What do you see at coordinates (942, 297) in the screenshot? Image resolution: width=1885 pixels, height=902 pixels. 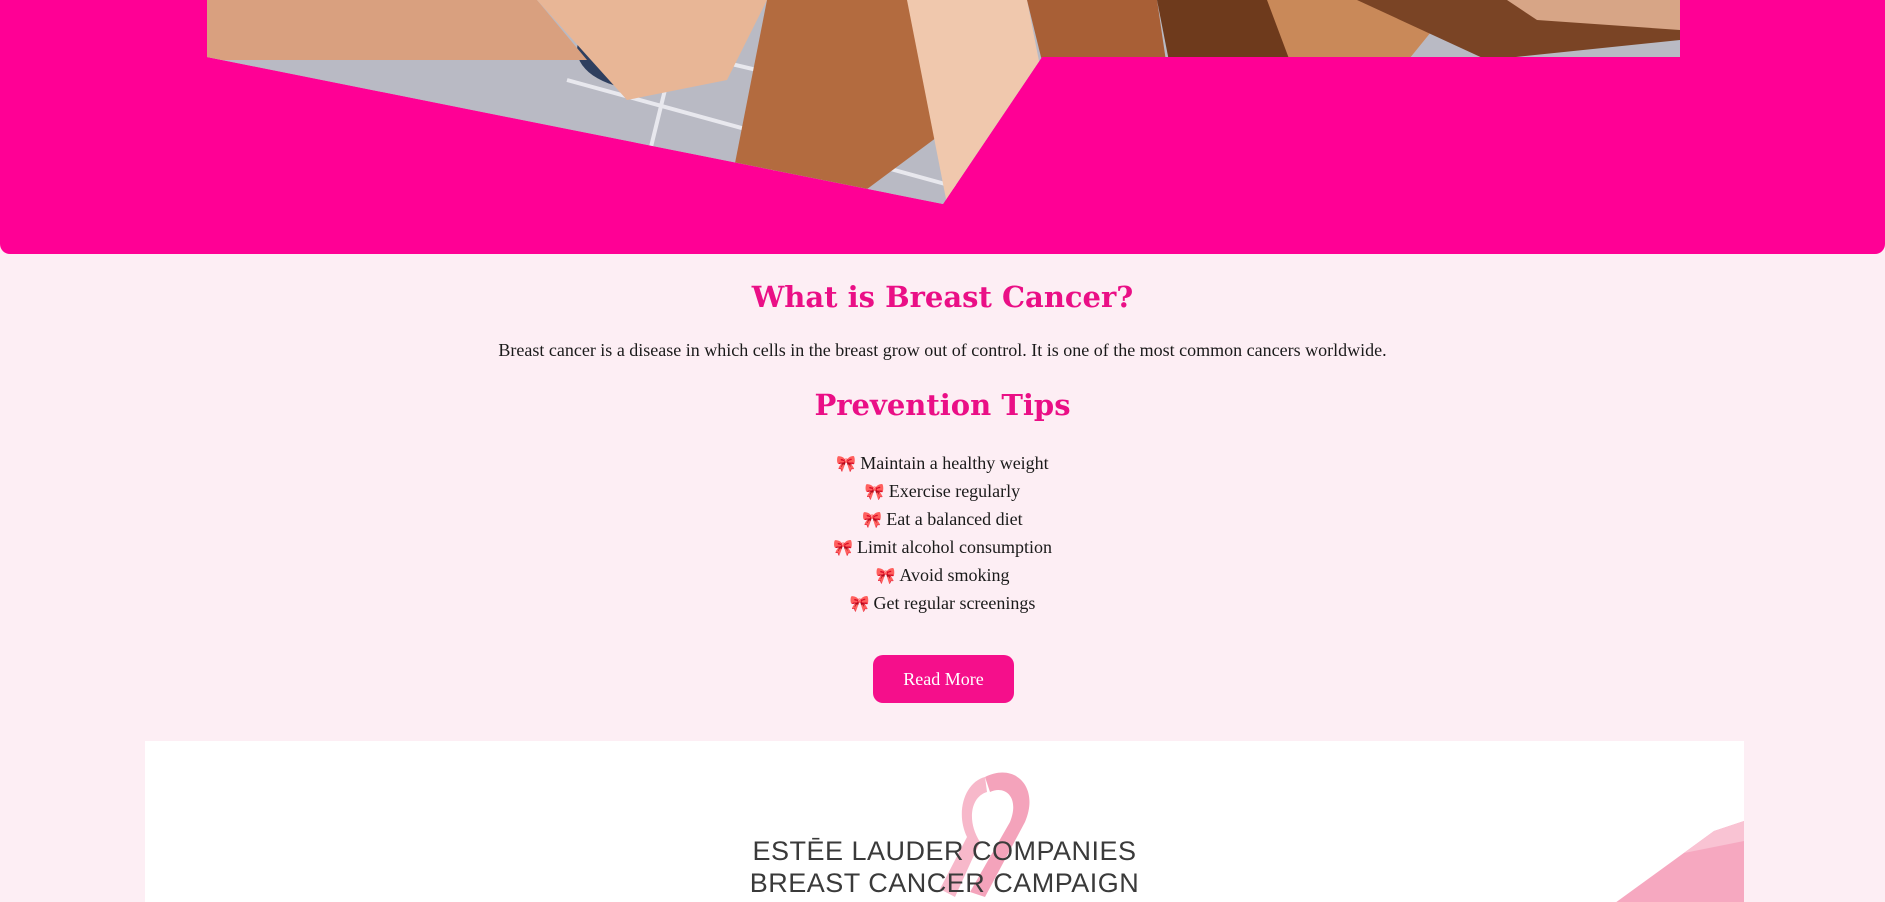 I see `about-heading: What is Breast Cancer?` at bounding box center [942, 297].